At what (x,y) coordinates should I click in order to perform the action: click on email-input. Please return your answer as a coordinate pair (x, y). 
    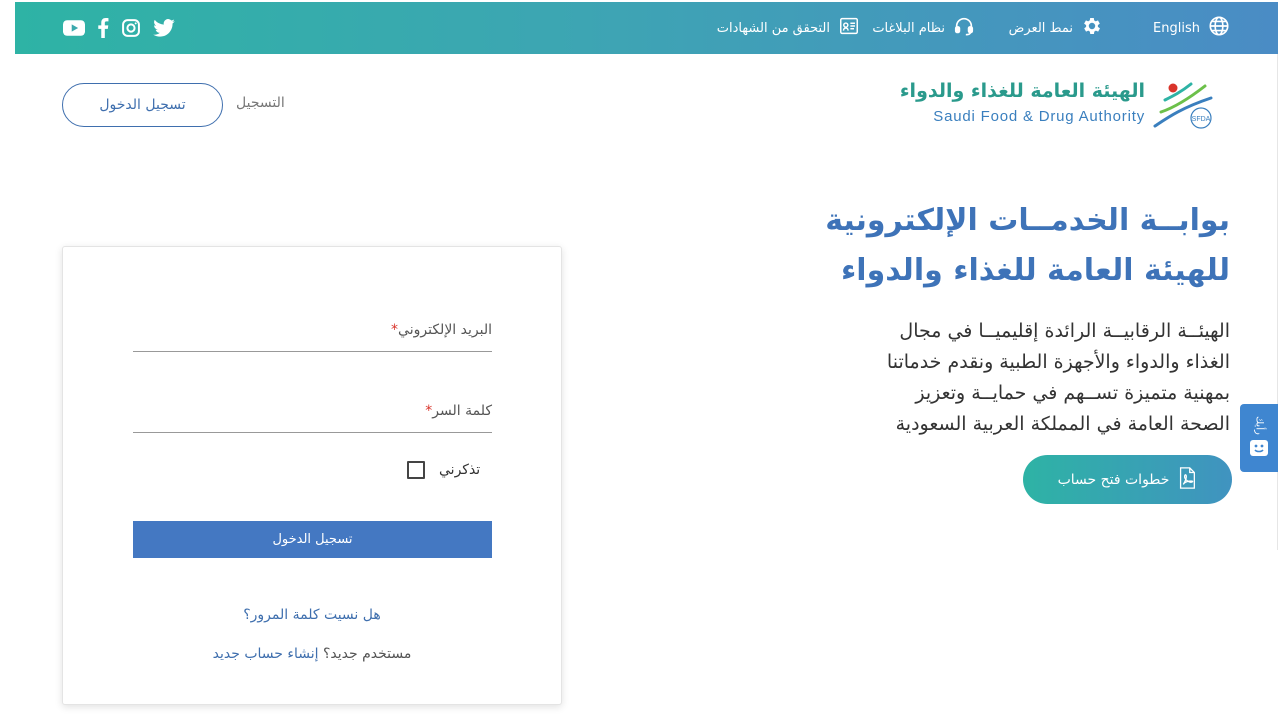
    Looking at the image, I should click on (312, 333).